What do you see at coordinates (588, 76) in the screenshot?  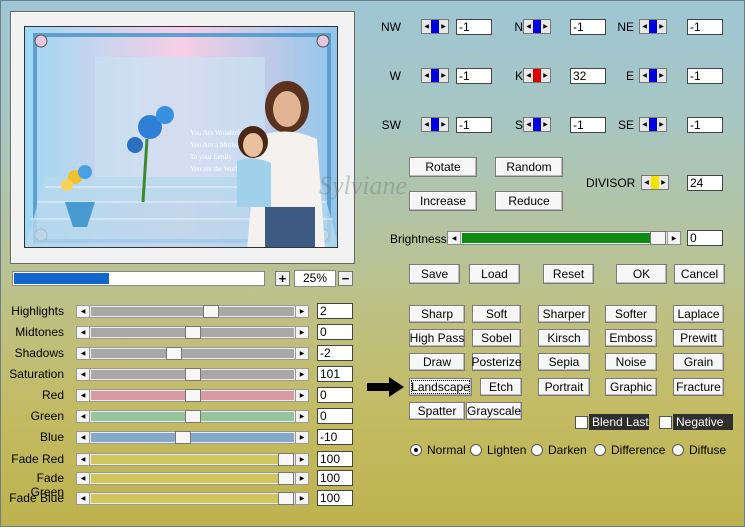 I see `matrix-value: 32` at bounding box center [588, 76].